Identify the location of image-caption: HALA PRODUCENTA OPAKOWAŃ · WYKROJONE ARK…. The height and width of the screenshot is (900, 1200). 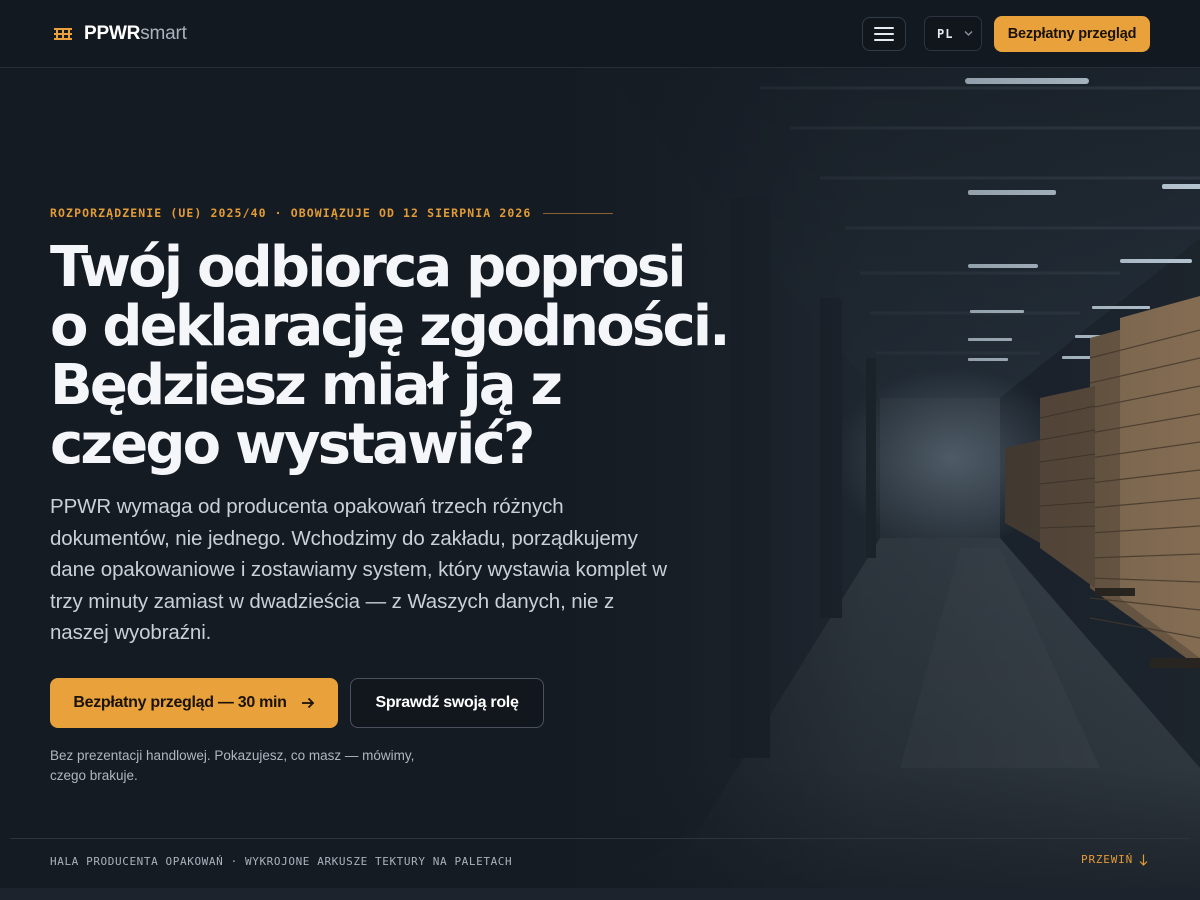
(281, 861).